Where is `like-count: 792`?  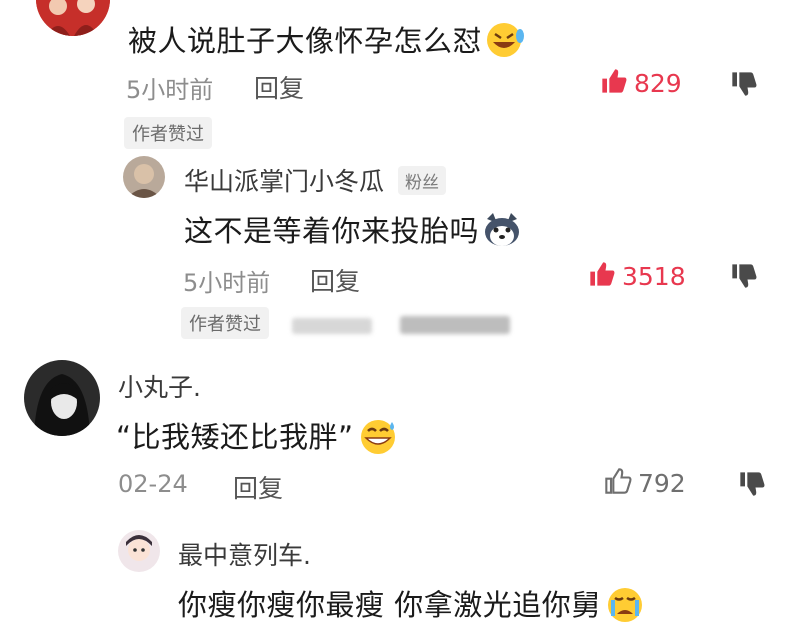
like-count: 792 is located at coordinates (662, 483).